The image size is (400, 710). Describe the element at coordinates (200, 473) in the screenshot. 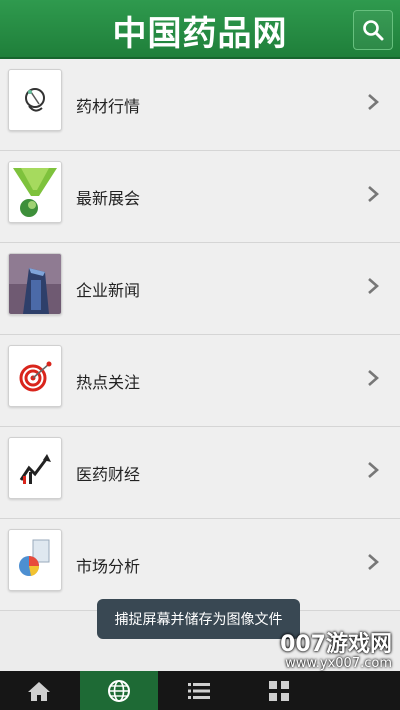

I see `menu-item-pharma-finance: 医药财经` at that location.